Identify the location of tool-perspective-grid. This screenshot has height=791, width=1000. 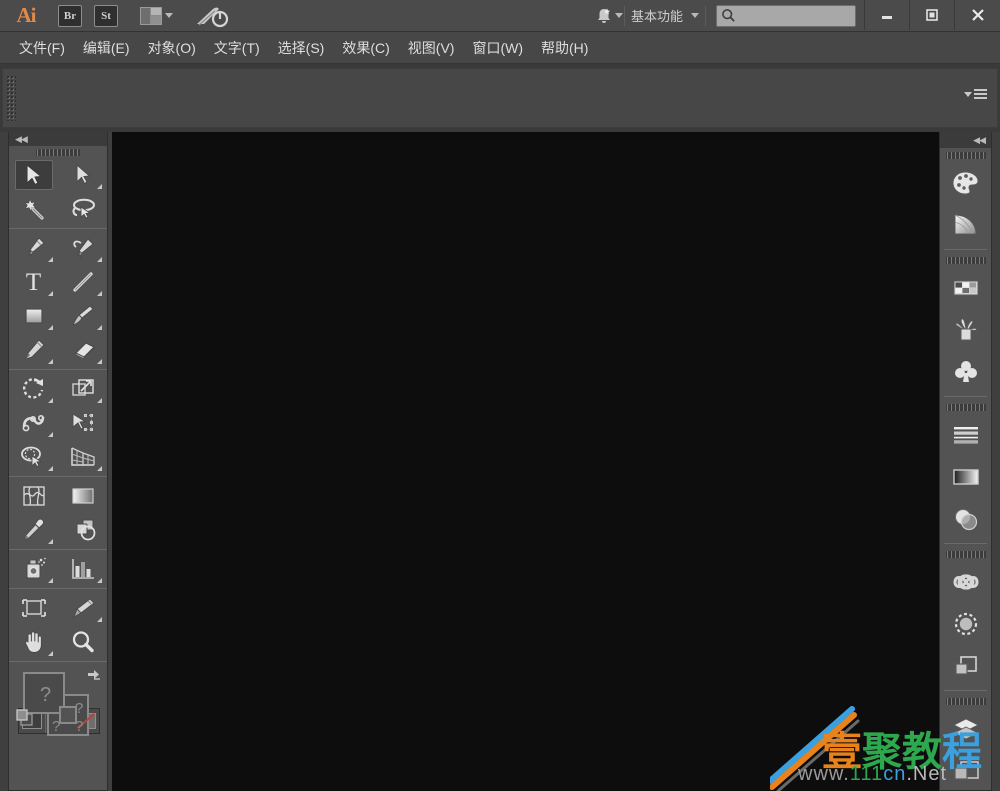
(82, 457).